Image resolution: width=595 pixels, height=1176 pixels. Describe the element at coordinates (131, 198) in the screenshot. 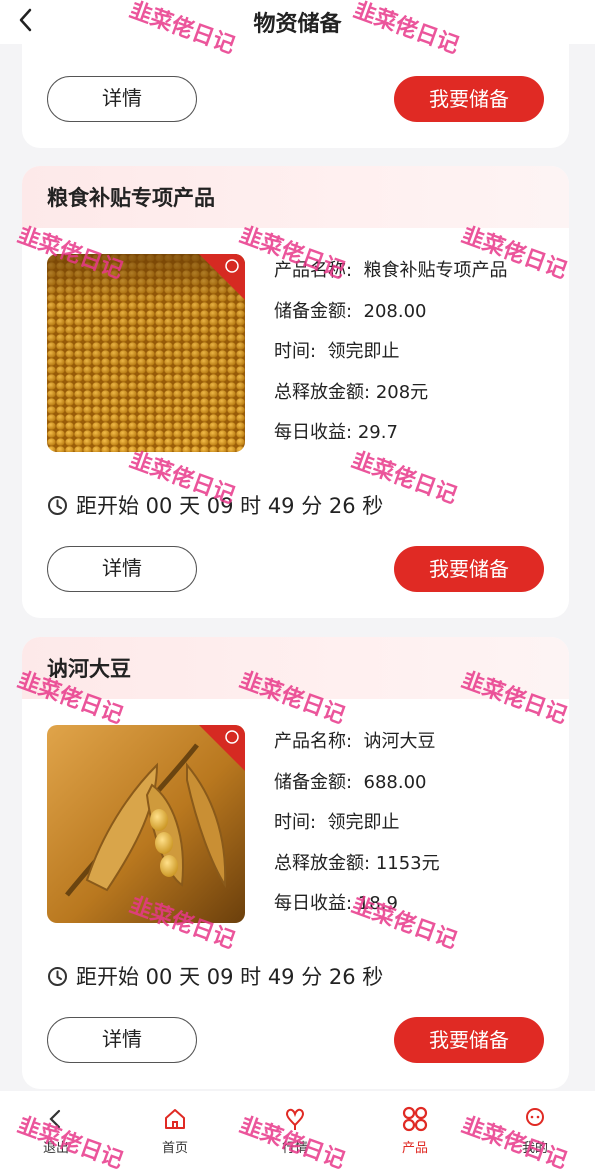

I see `card-title: 粮食补贴专项产品` at that location.